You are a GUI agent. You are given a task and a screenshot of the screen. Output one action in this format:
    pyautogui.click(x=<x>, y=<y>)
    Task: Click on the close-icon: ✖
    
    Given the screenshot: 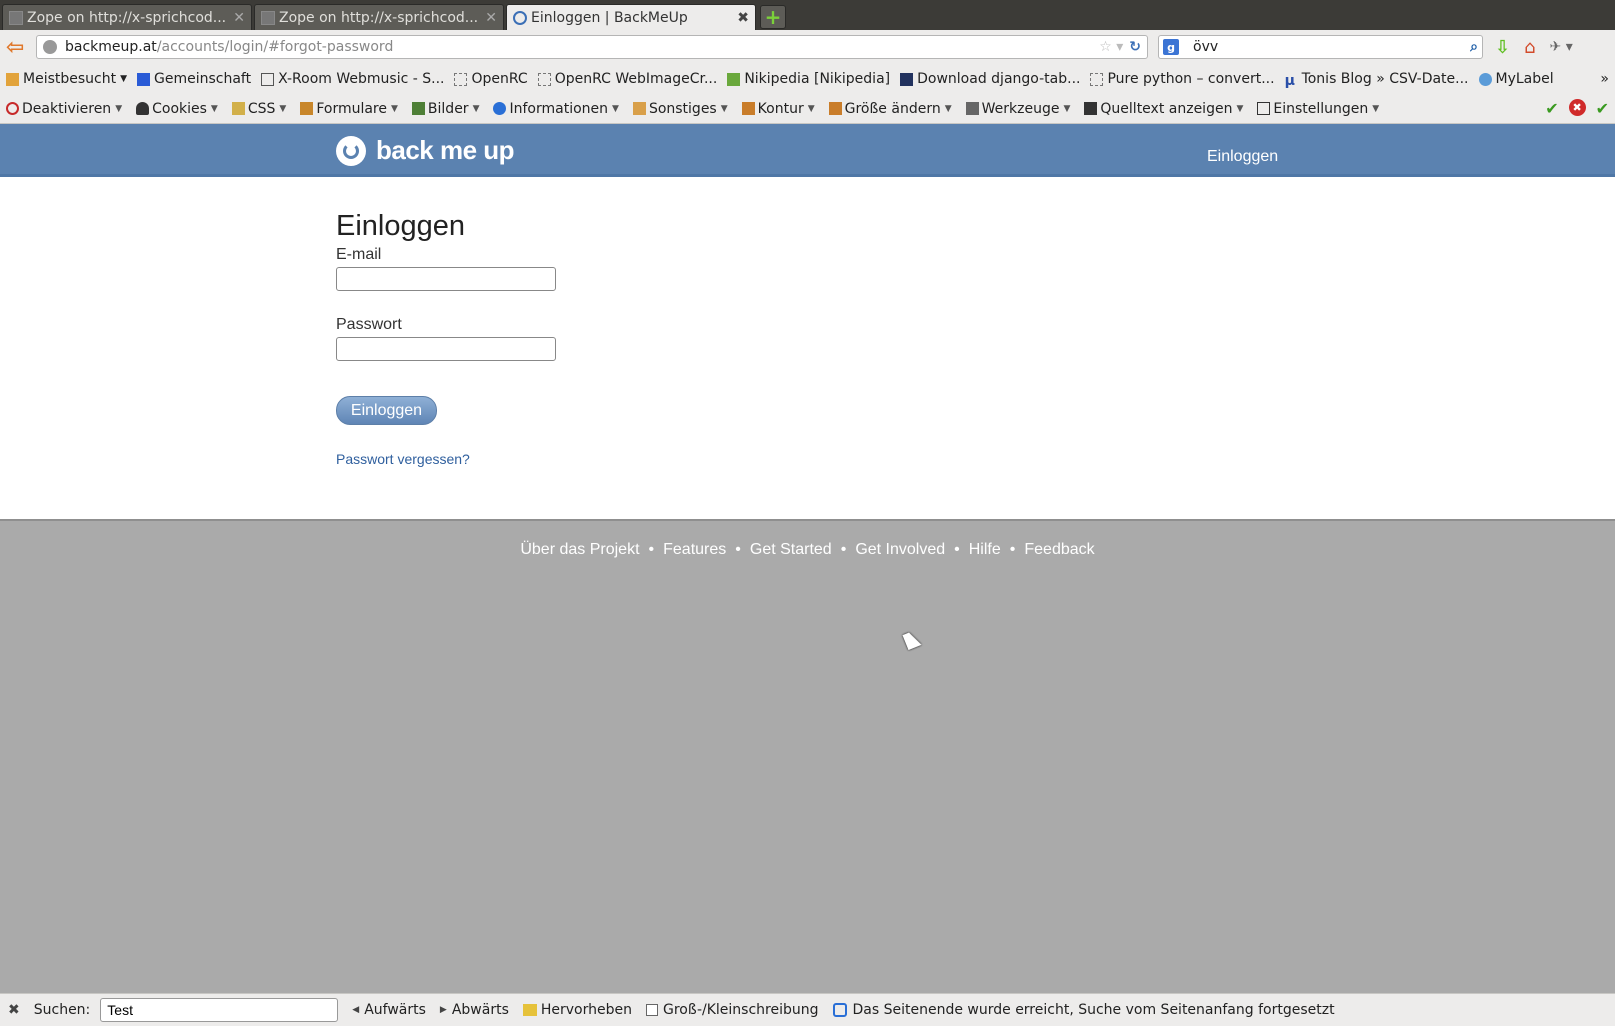 What is the action you would take?
    pyautogui.click(x=14, y=1010)
    